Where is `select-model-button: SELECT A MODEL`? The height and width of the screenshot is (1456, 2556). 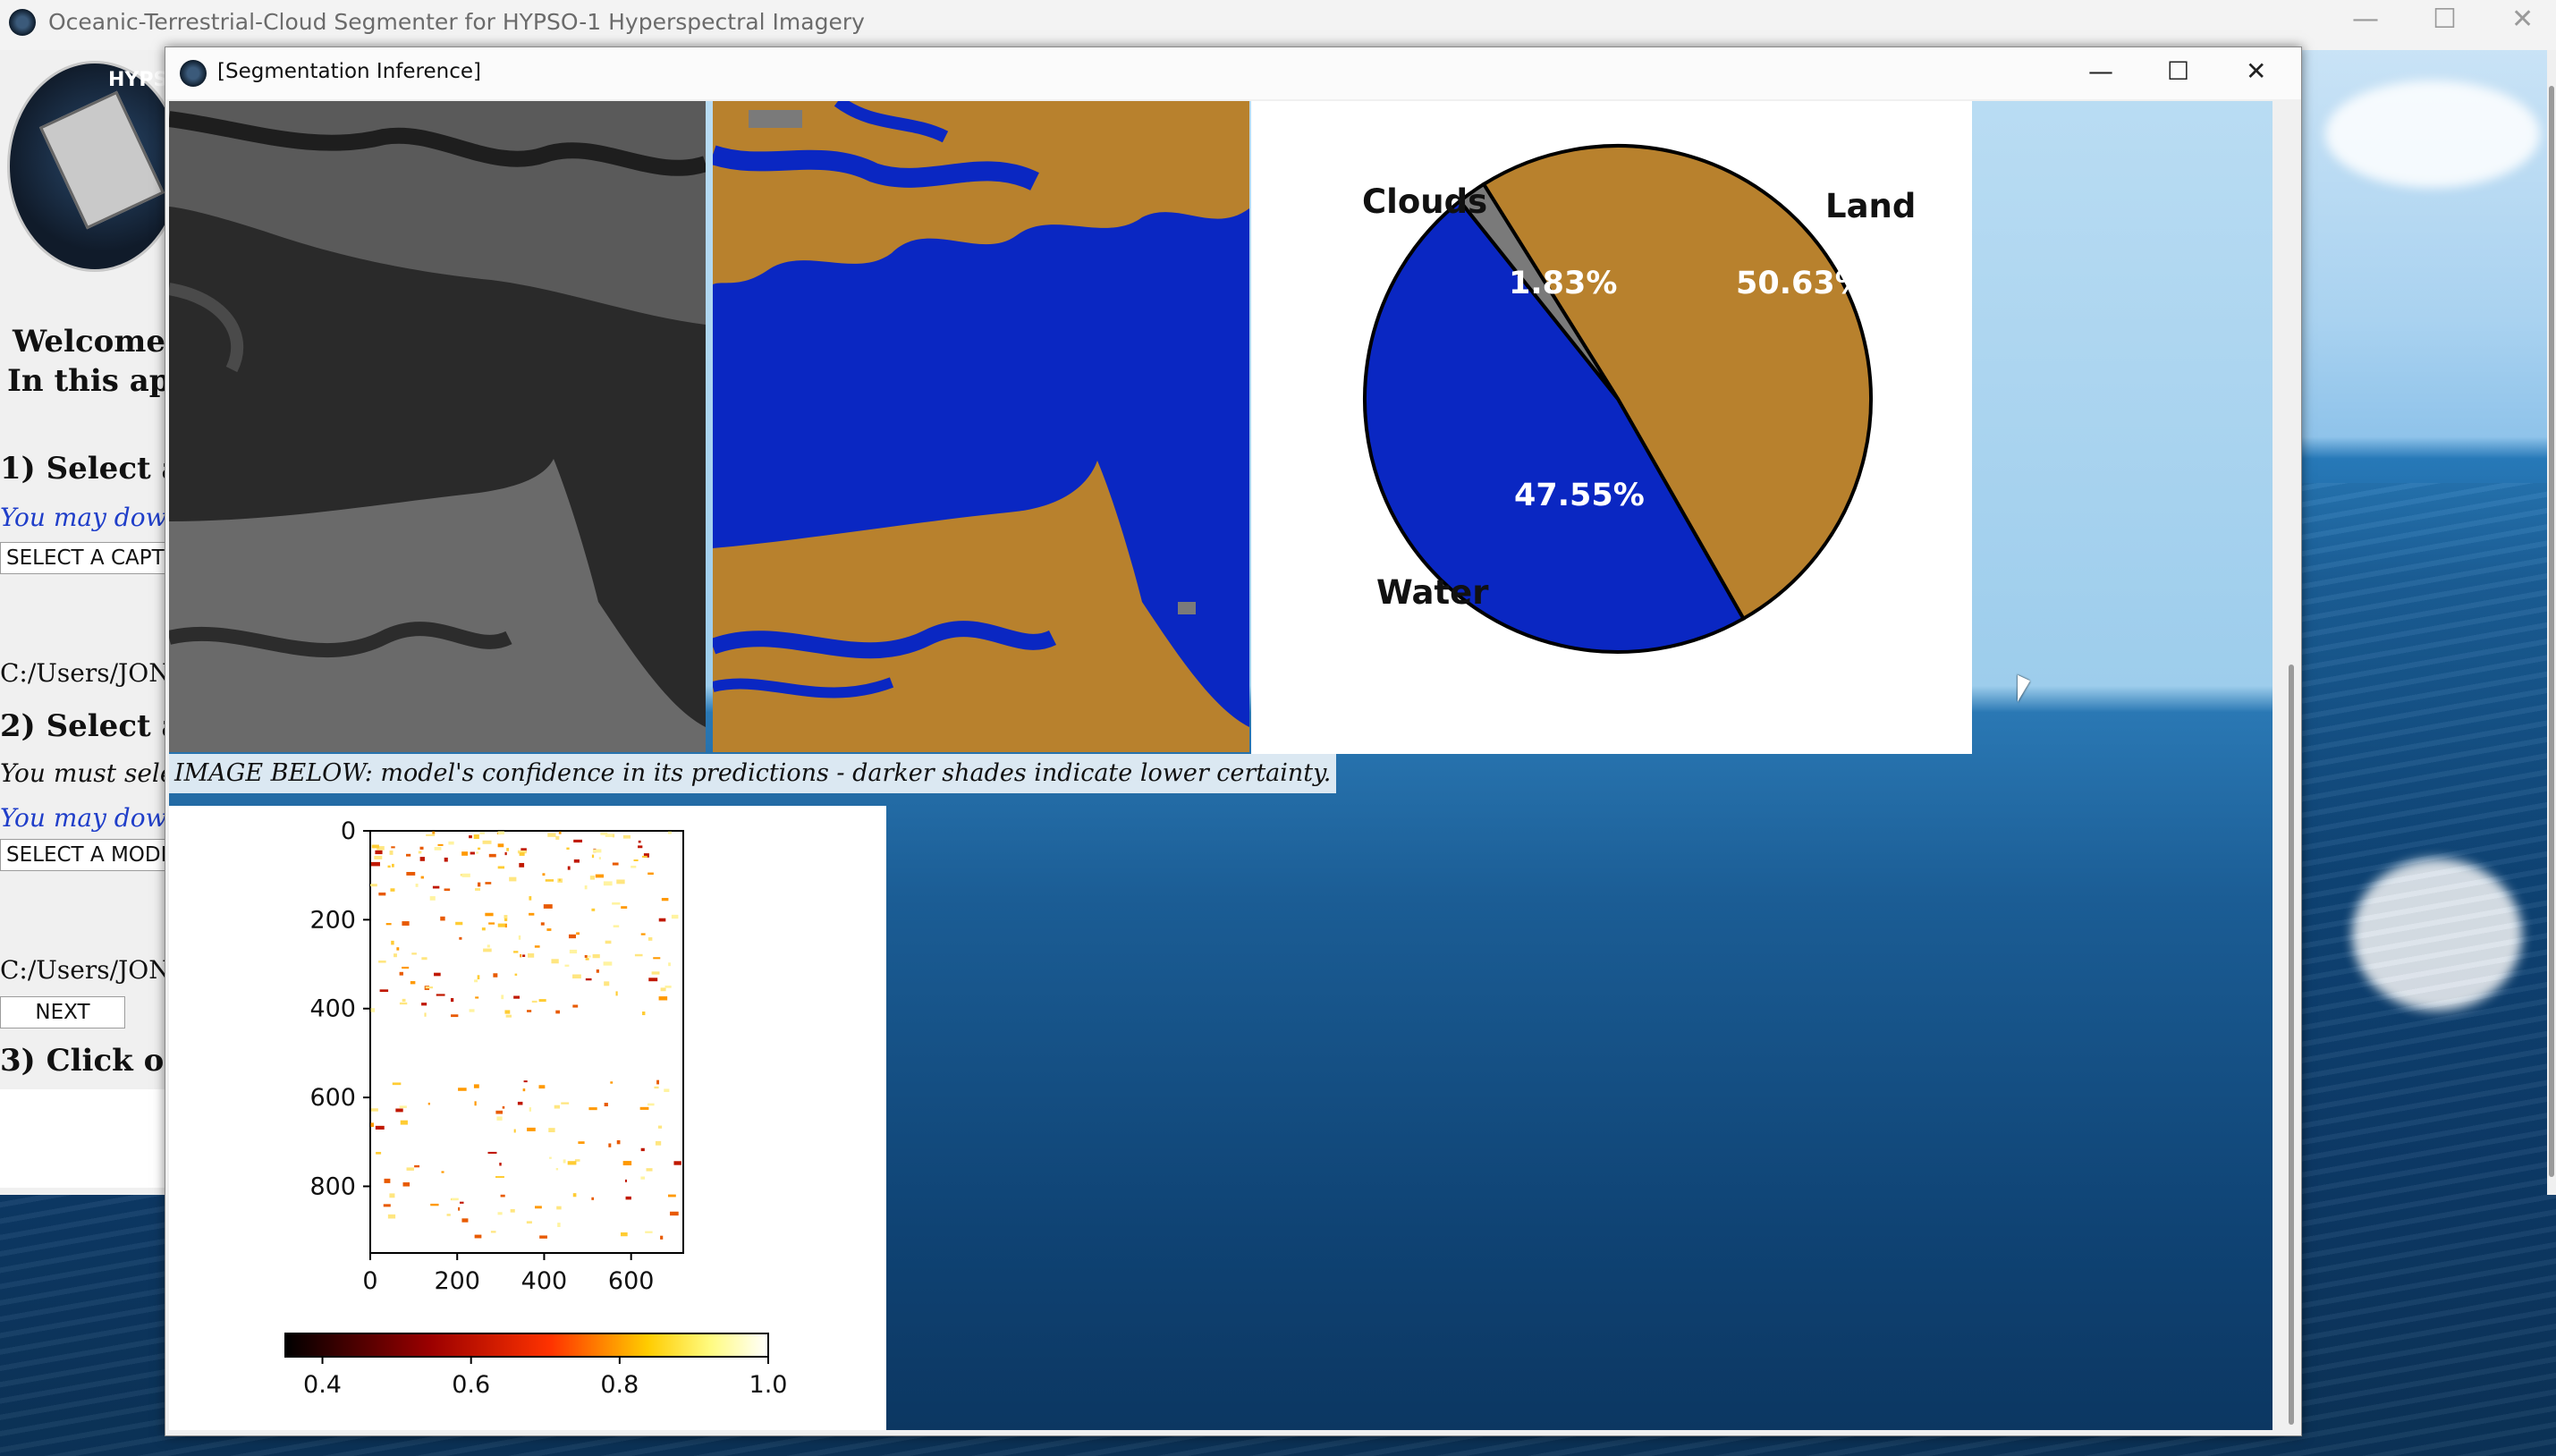 select-model-button: SELECT A MODEL is located at coordinates (85, 855).